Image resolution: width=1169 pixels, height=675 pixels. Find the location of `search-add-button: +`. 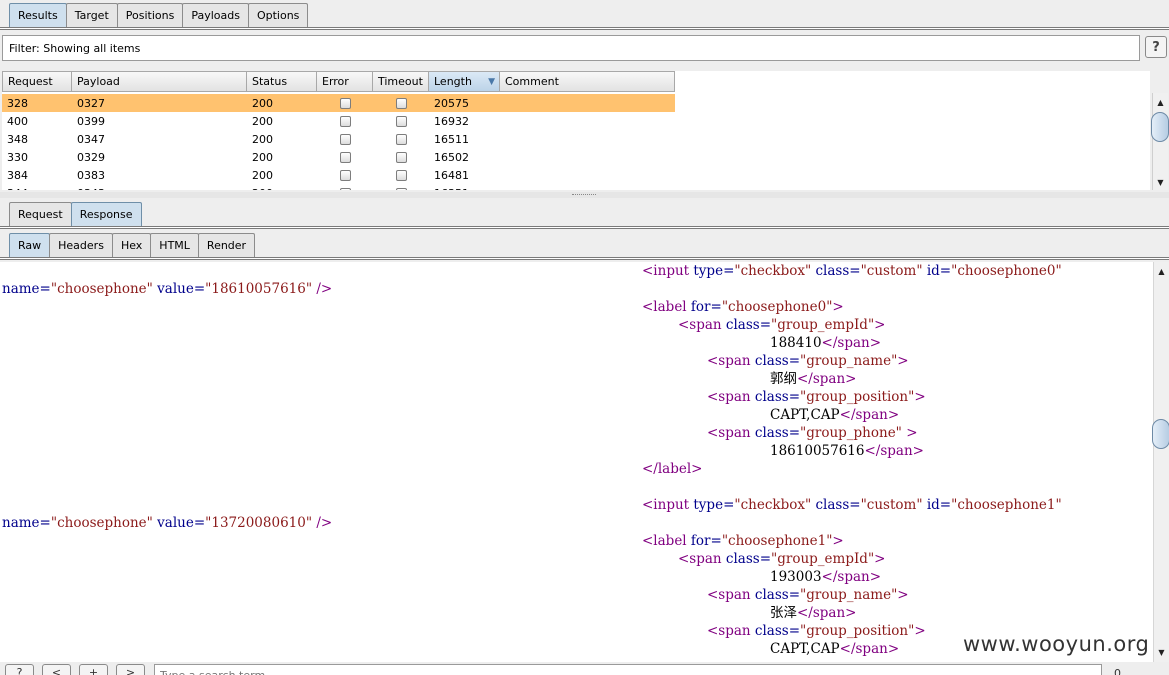

search-add-button: + is located at coordinates (93, 669).